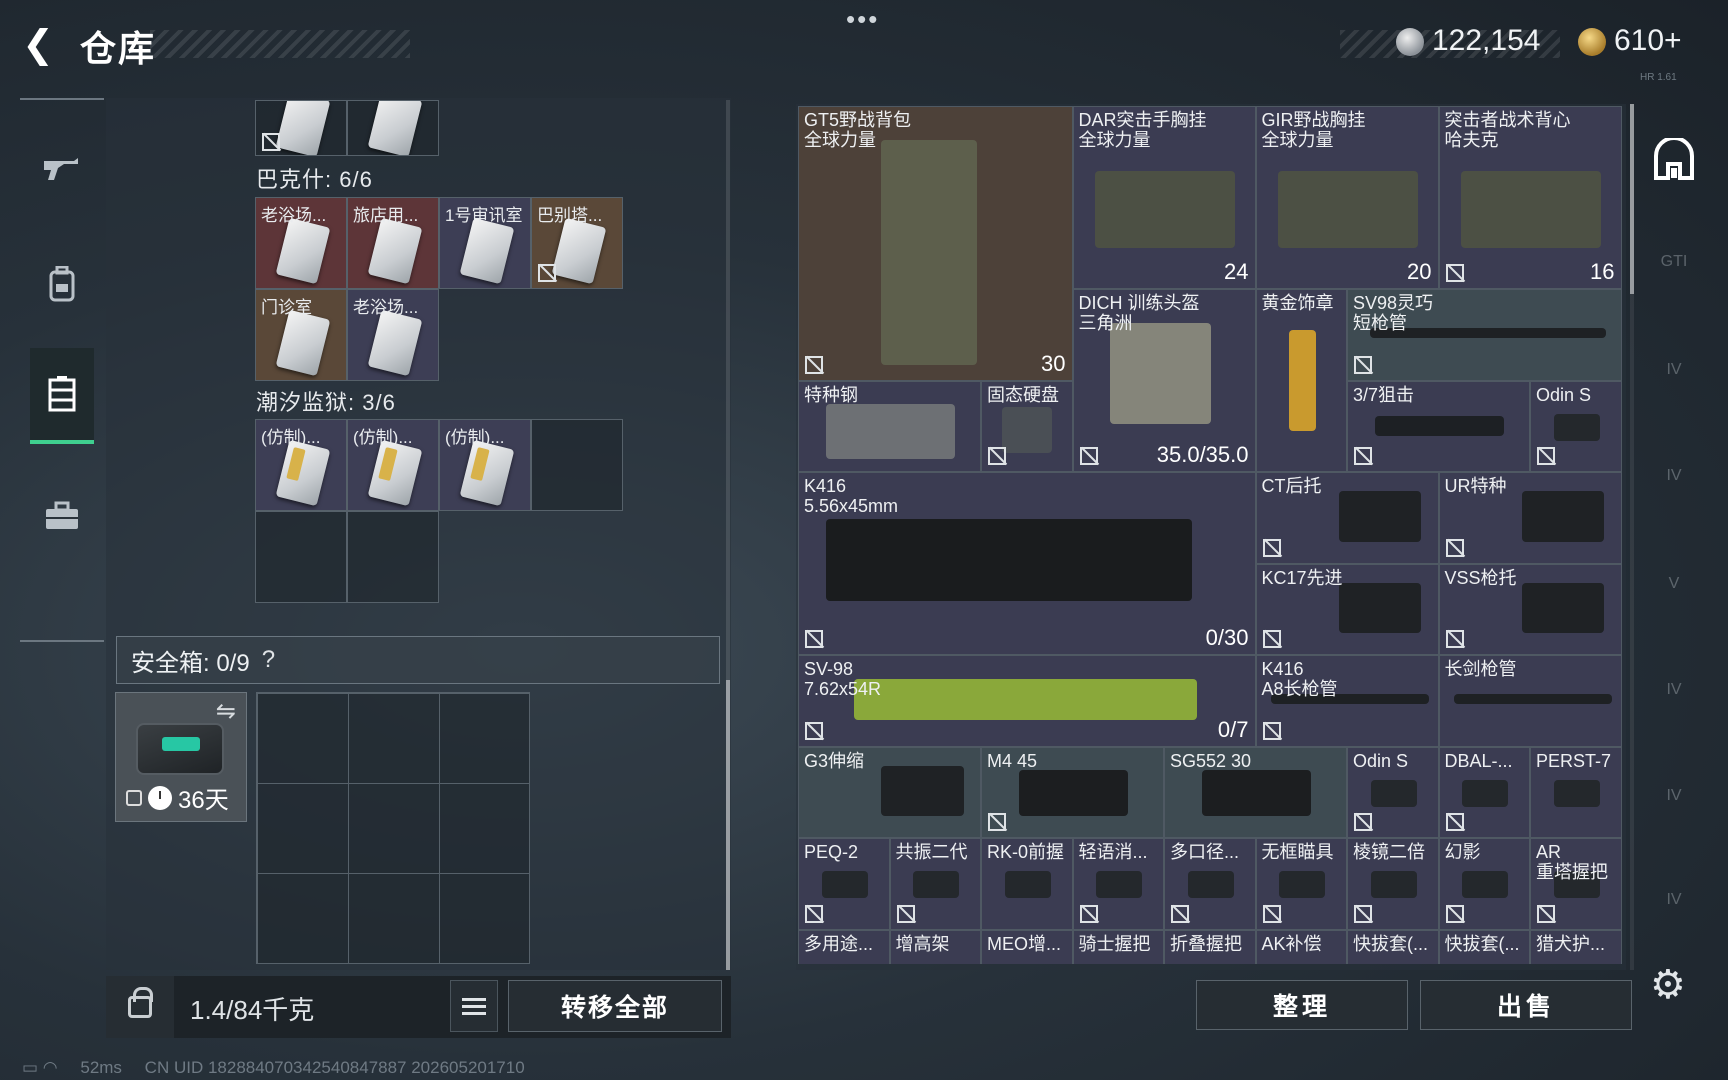 The height and width of the screenshot is (1080, 1728). I want to click on warehouse-item: GT5野战背包 全球力量 30, so click(935, 243).